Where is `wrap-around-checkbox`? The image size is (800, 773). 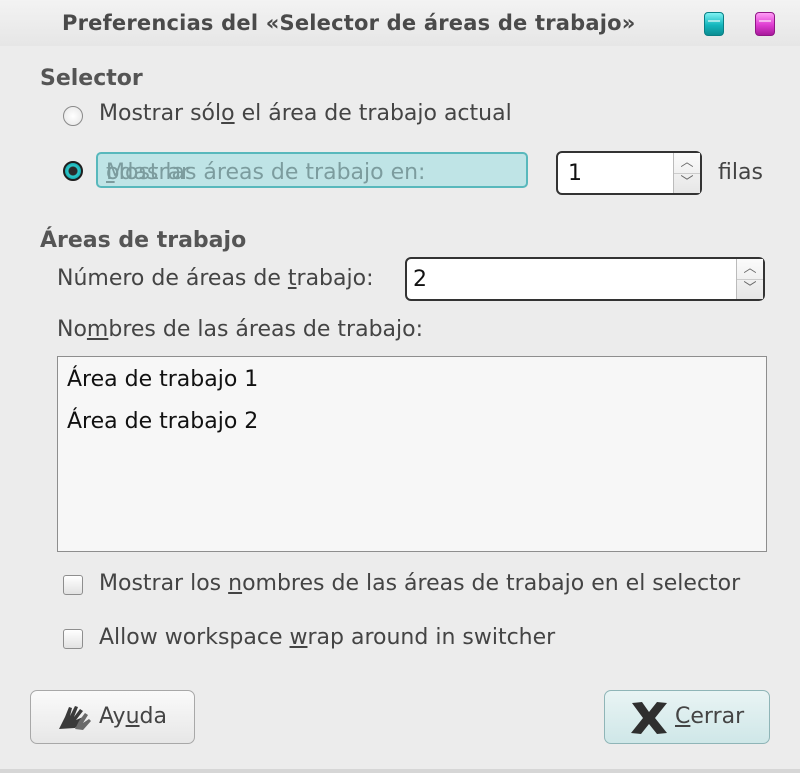
wrap-around-checkbox is located at coordinates (73, 639).